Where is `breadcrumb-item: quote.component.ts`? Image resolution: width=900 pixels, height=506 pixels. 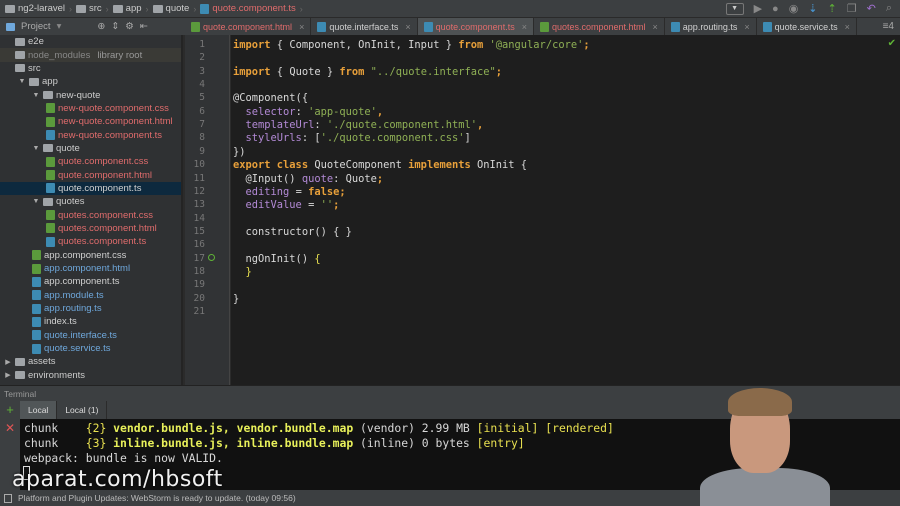 breadcrumb-item: quote.component.ts is located at coordinates (248, 8).